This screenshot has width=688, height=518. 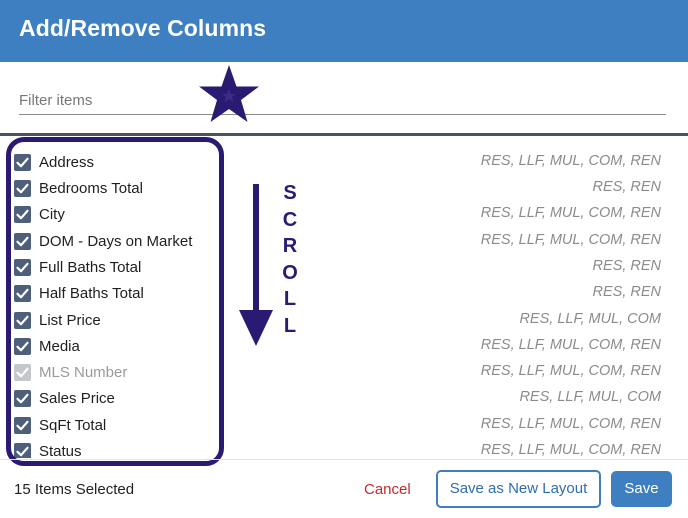 I want to click on scroll-down-arrow-icon, so click(x=256, y=265).